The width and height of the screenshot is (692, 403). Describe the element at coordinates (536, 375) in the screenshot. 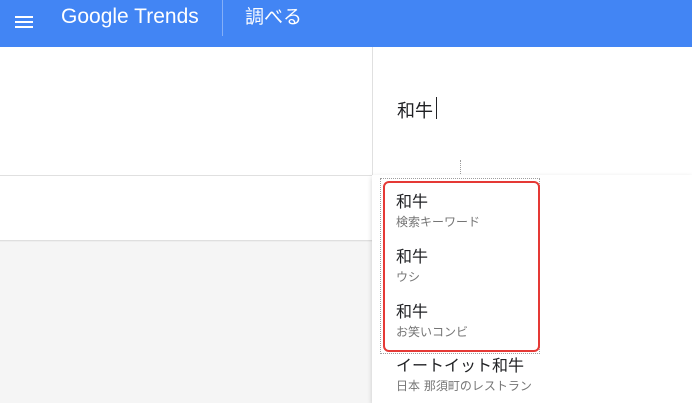

I see `suggestion-item: イートイット和牛 日本 那須町のレストラン` at that location.